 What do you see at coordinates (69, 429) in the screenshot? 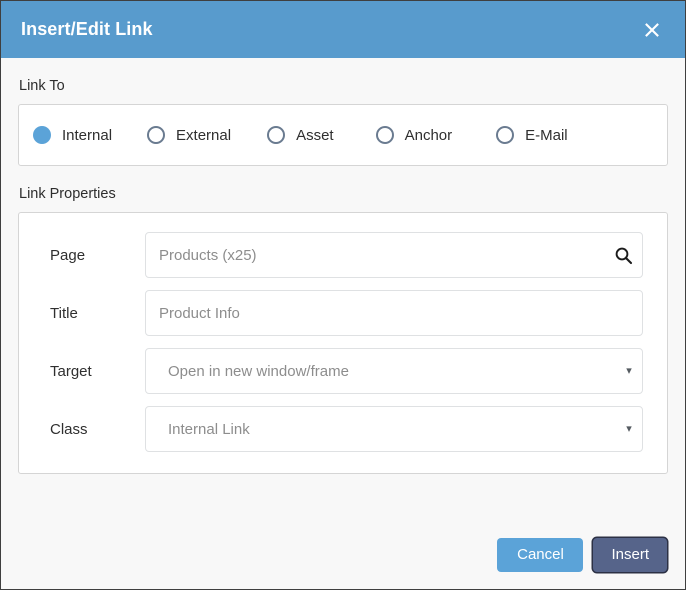
I see `field-label-class: Class` at bounding box center [69, 429].